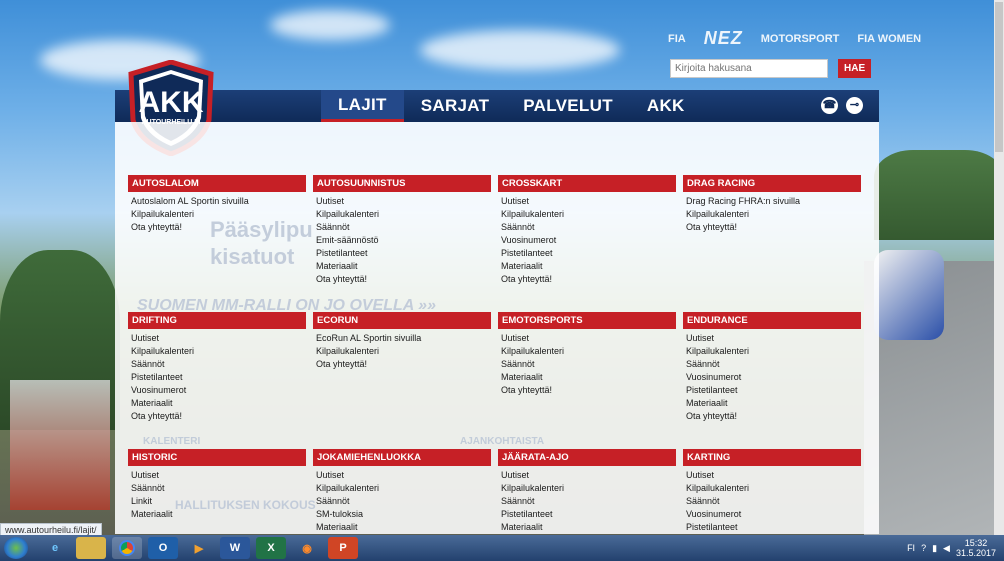 Image resolution: width=1004 pixels, height=561 pixels. What do you see at coordinates (402, 457) in the screenshot?
I see `category-title: JOKAMIEHENLUOKKA` at bounding box center [402, 457].